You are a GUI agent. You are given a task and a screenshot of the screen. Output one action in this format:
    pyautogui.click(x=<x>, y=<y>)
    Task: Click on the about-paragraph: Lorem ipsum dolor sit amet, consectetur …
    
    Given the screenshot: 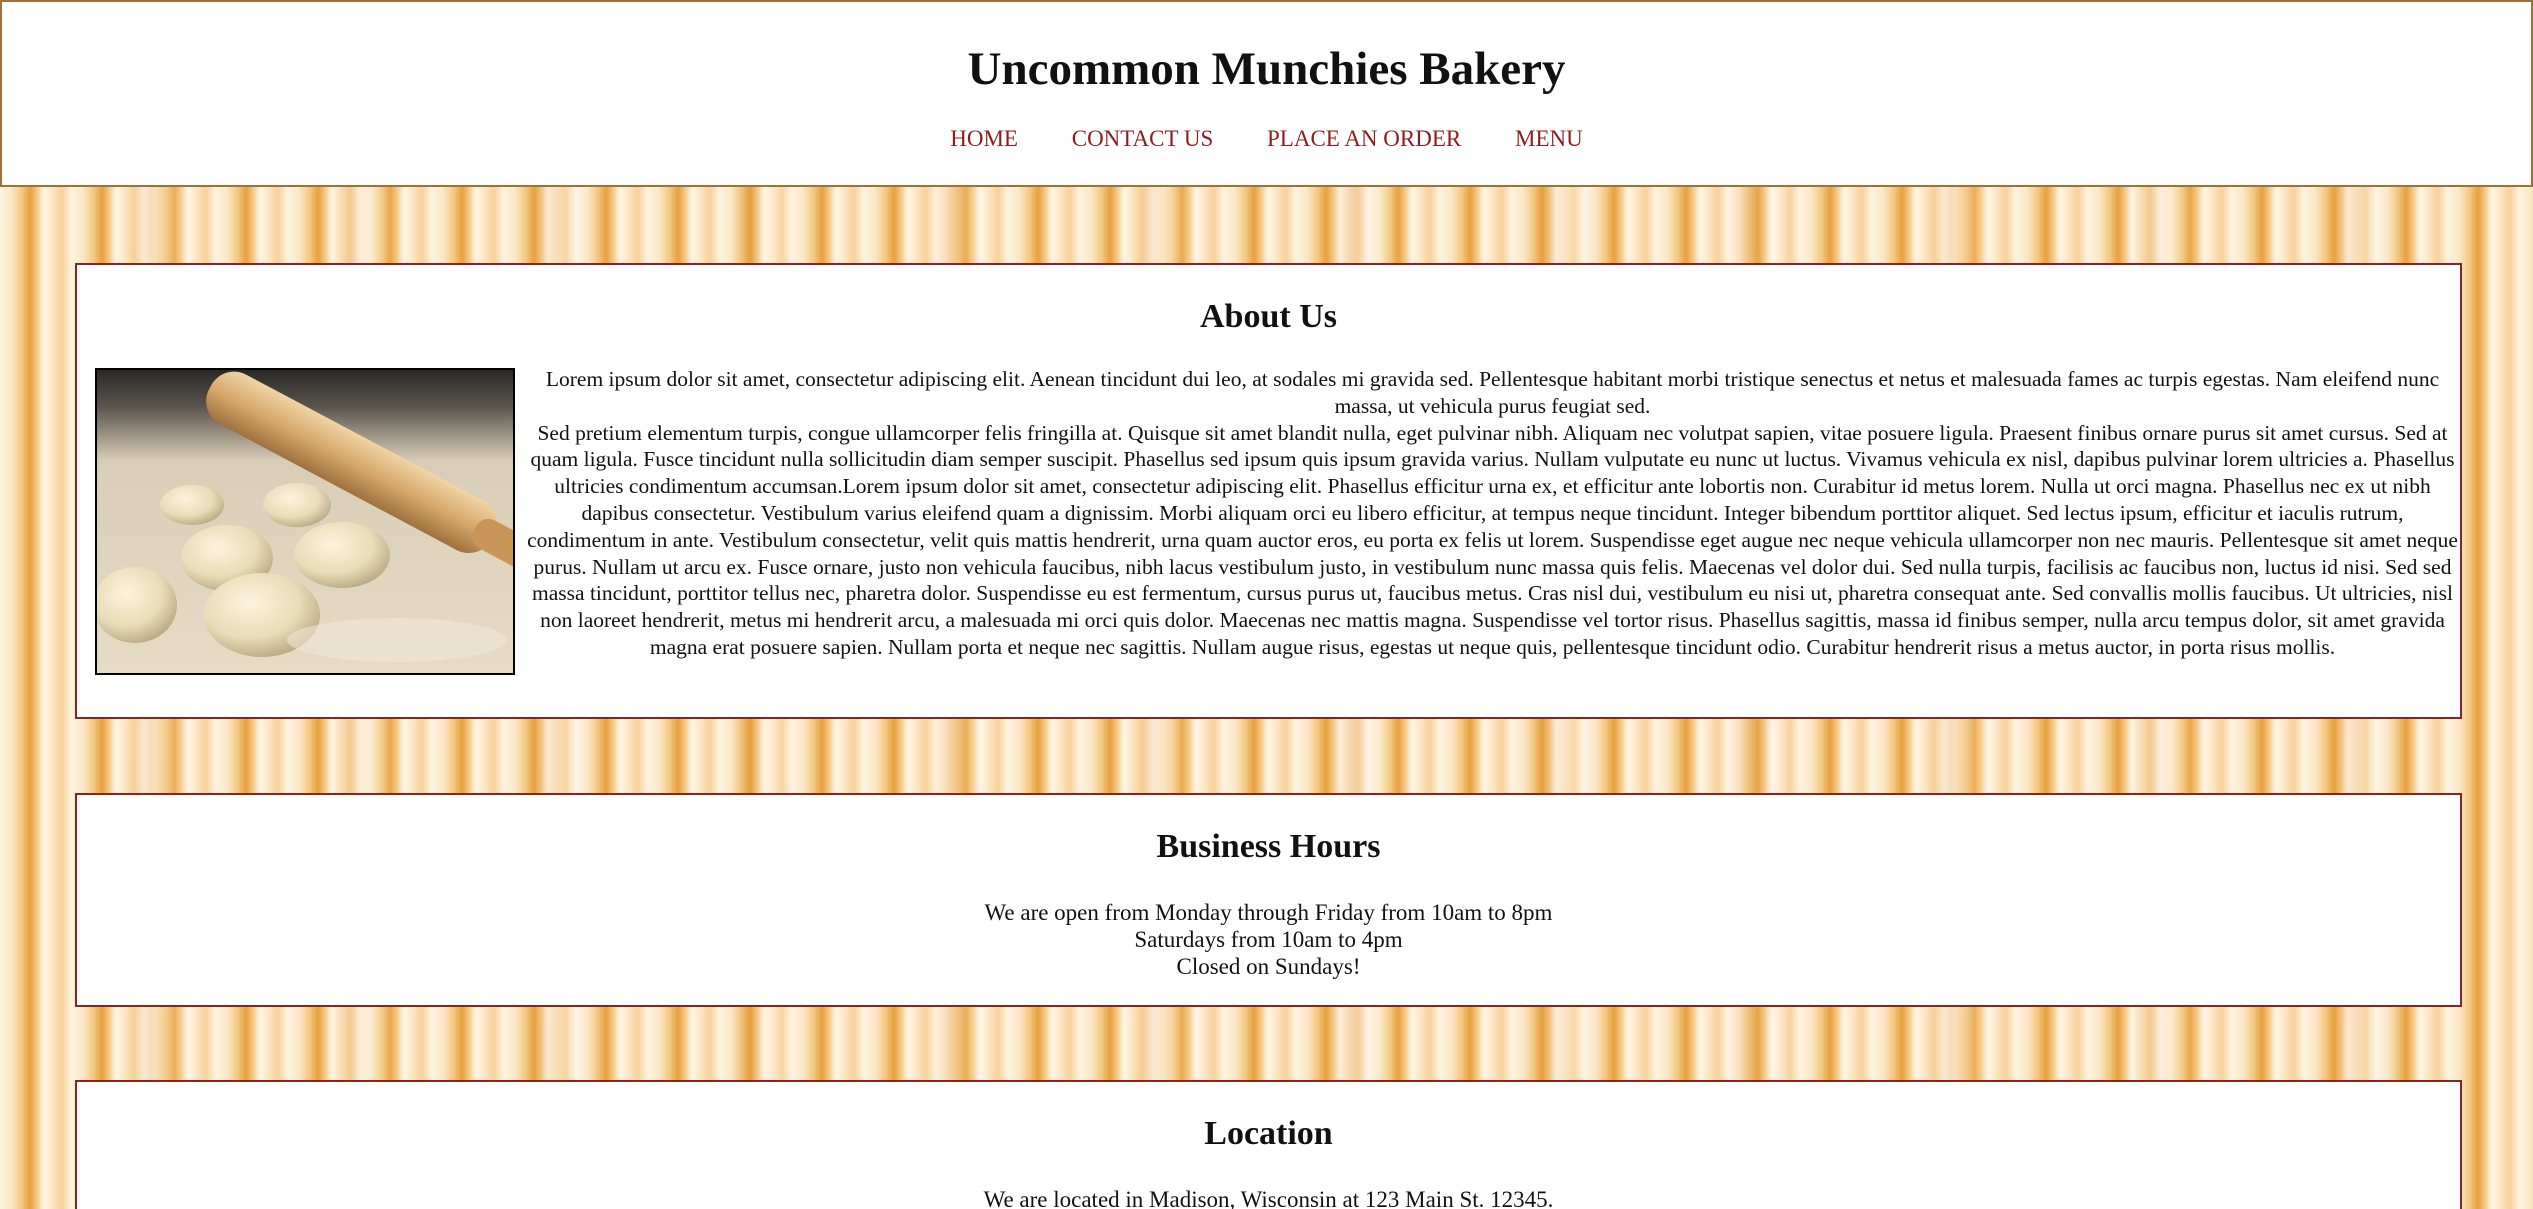 What is the action you would take?
    pyautogui.click(x=1492, y=392)
    